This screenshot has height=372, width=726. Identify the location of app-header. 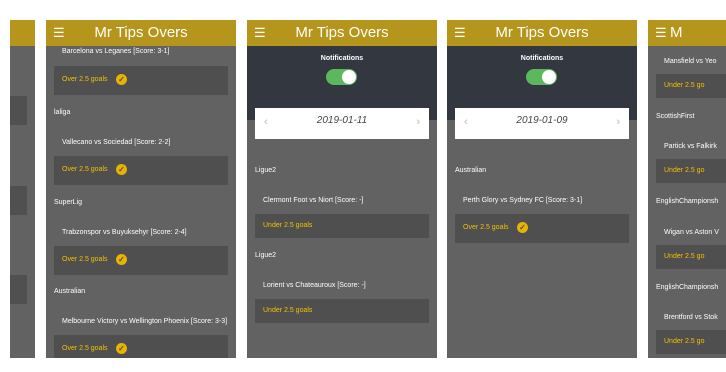
(22, 33).